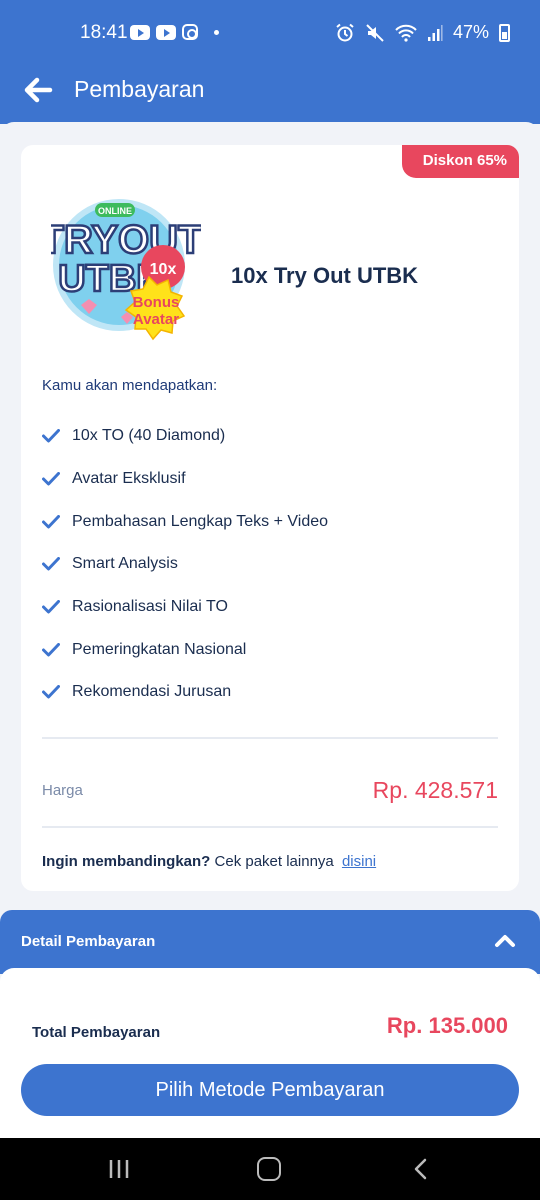 This screenshot has height=1200, width=540. I want to click on benefit-label: 10x TO (40 Diamond), so click(149, 436).